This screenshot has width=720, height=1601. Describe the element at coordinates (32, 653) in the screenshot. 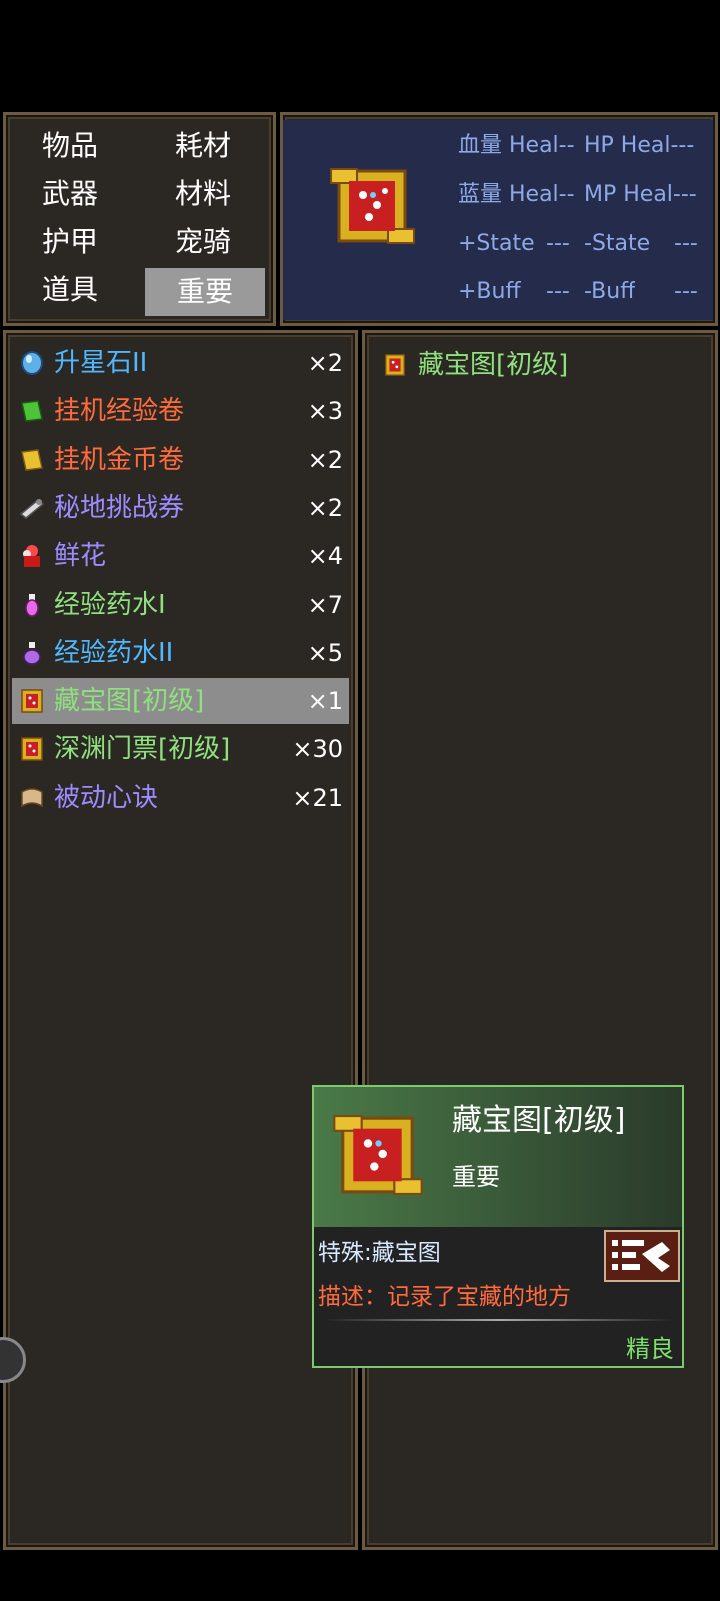

I see `potion-purple-icon` at that location.